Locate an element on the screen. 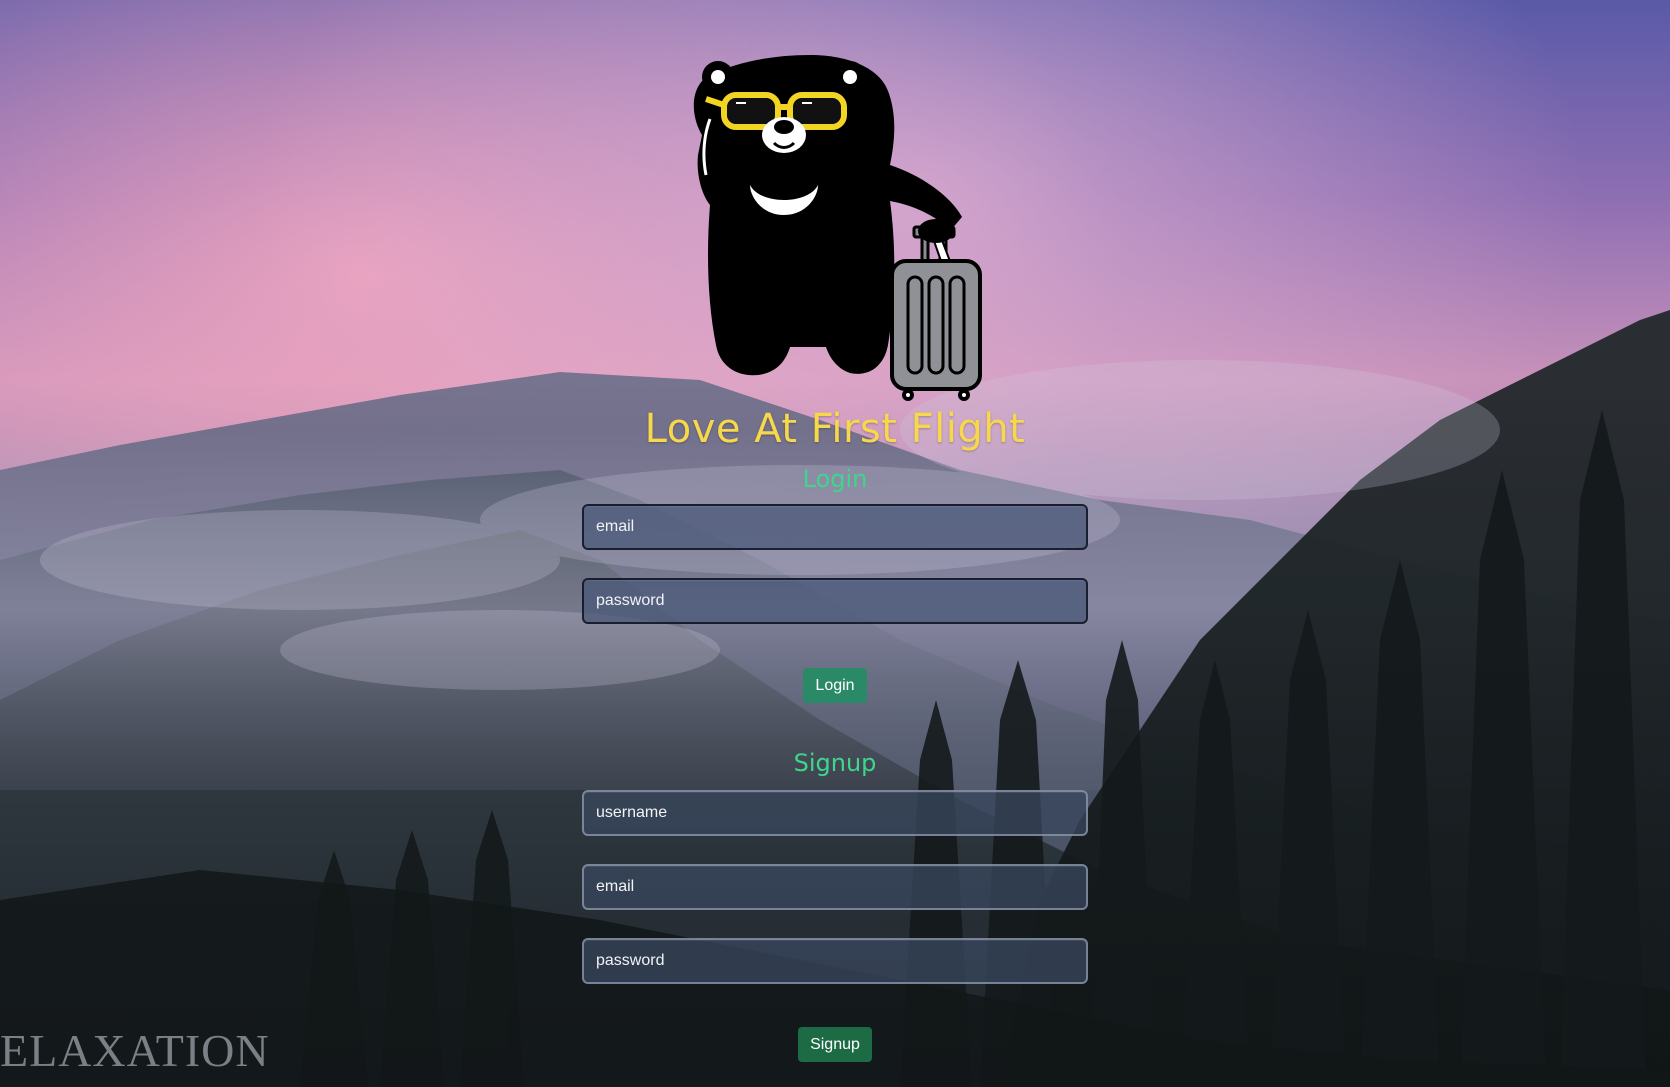  signup-username-input is located at coordinates (835, 813).